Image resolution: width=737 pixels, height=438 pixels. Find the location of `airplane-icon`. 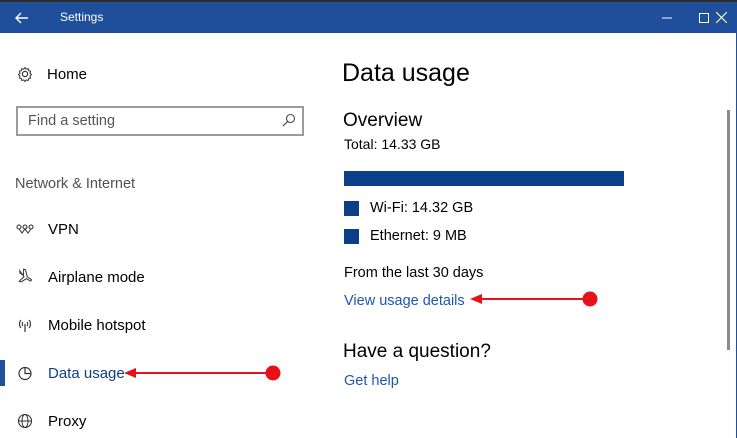

airplane-icon is located at coordinates (25, 277).